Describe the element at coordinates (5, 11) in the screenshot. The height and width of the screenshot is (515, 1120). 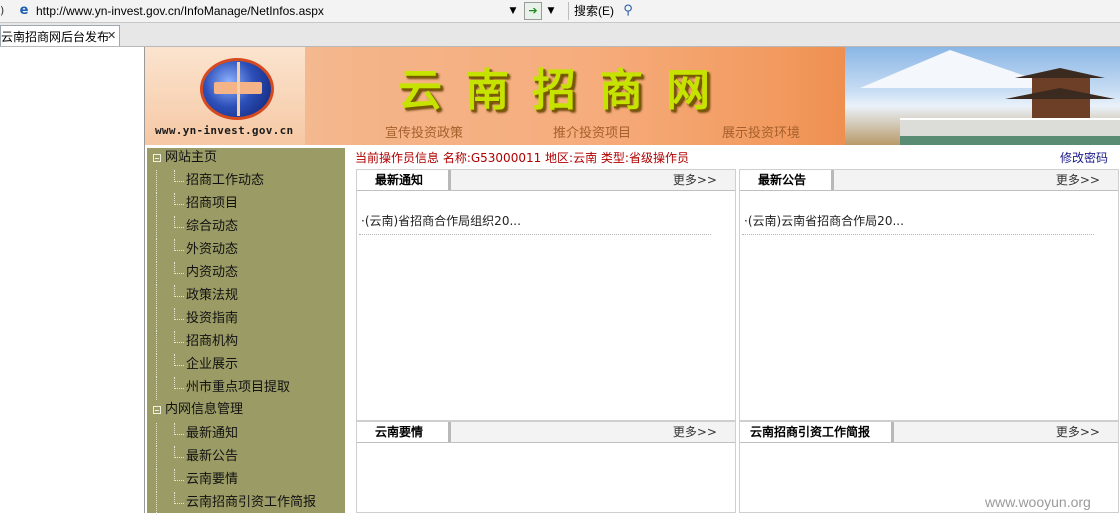
I see `back-partial-icon: )` at that location.